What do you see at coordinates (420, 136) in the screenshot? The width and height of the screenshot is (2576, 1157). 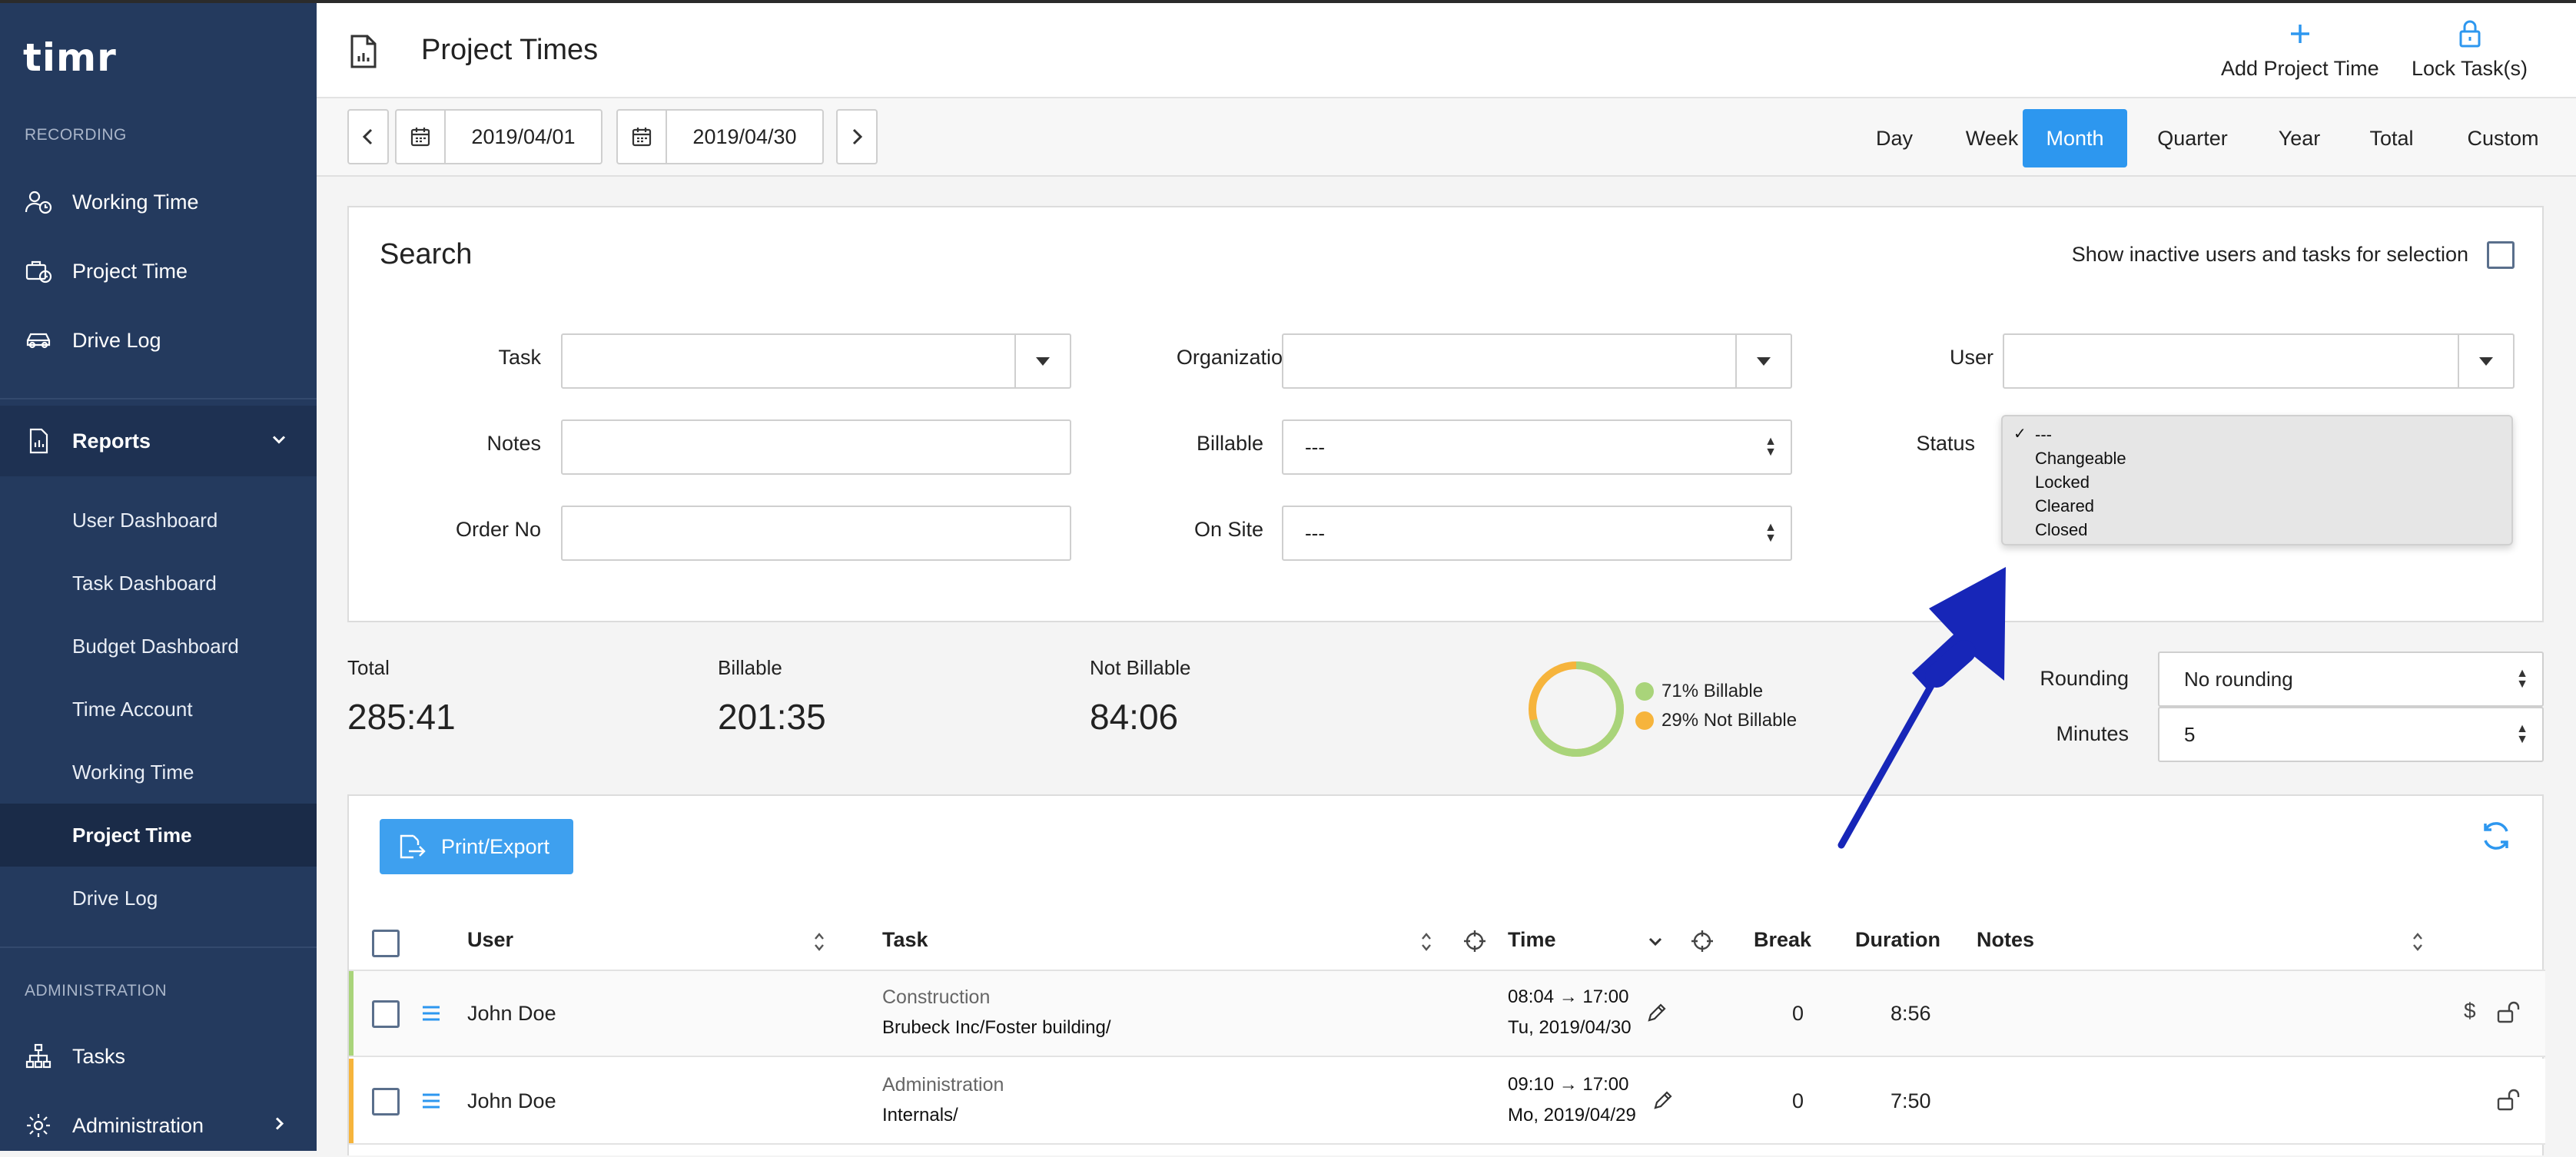 I see `from-calendar-button` at bounding box center [420, 136].